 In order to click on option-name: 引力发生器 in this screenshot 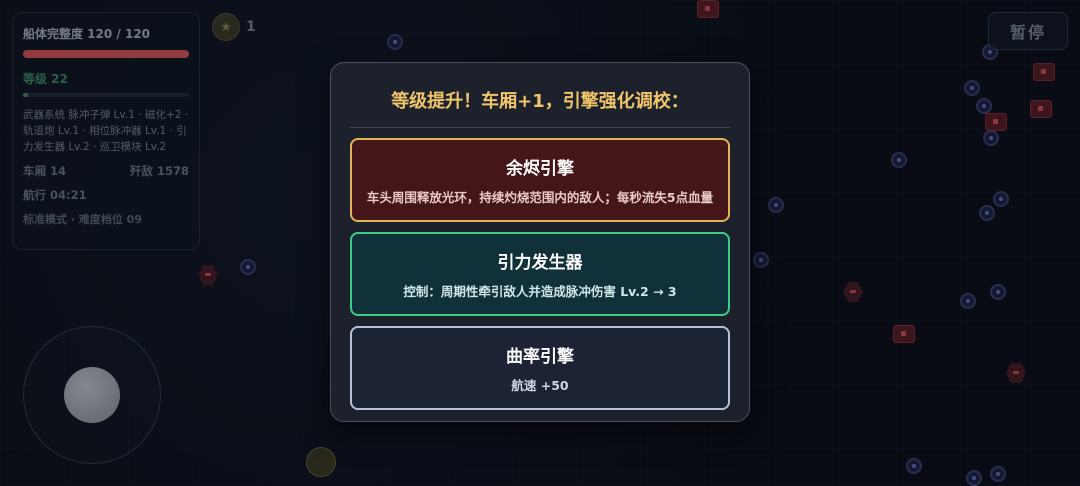, I will do `click(540, 263)`.